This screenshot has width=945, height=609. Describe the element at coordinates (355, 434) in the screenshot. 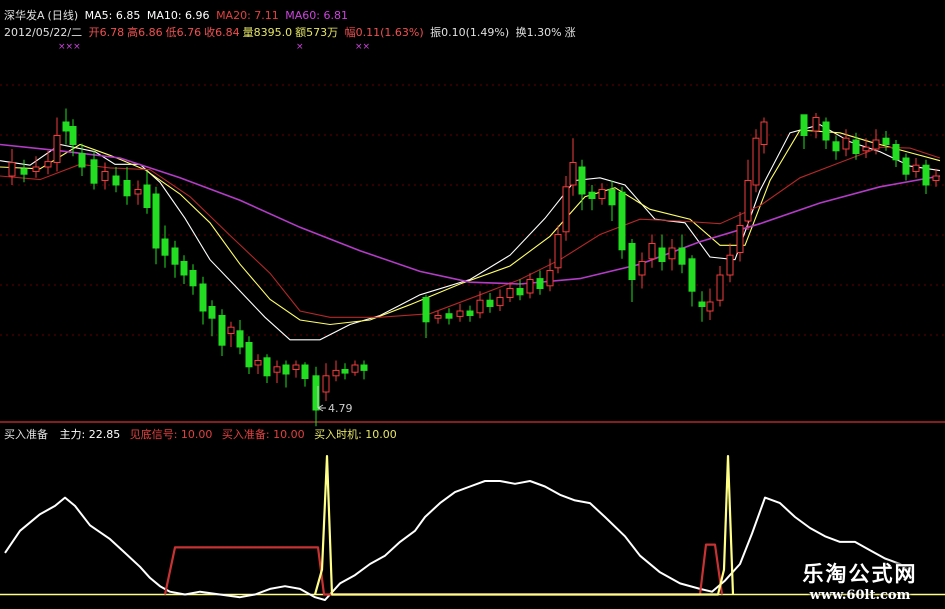

I see `indicator-timing: 买入时机: 10.00` at that location.